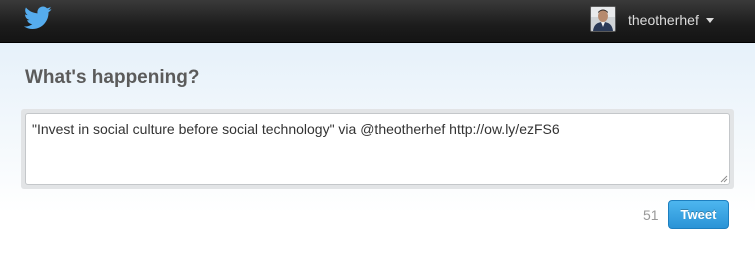  I want to click on twitter-bird-icon, so click(38, 18).